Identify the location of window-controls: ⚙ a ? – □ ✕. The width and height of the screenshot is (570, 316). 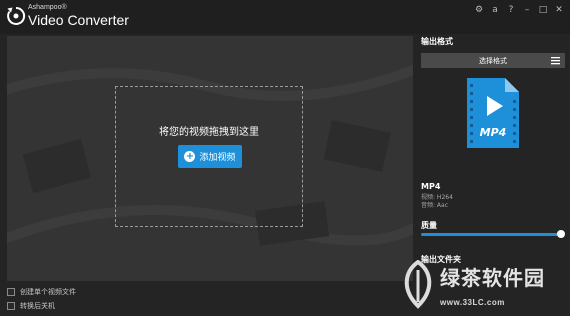
(519, 10).